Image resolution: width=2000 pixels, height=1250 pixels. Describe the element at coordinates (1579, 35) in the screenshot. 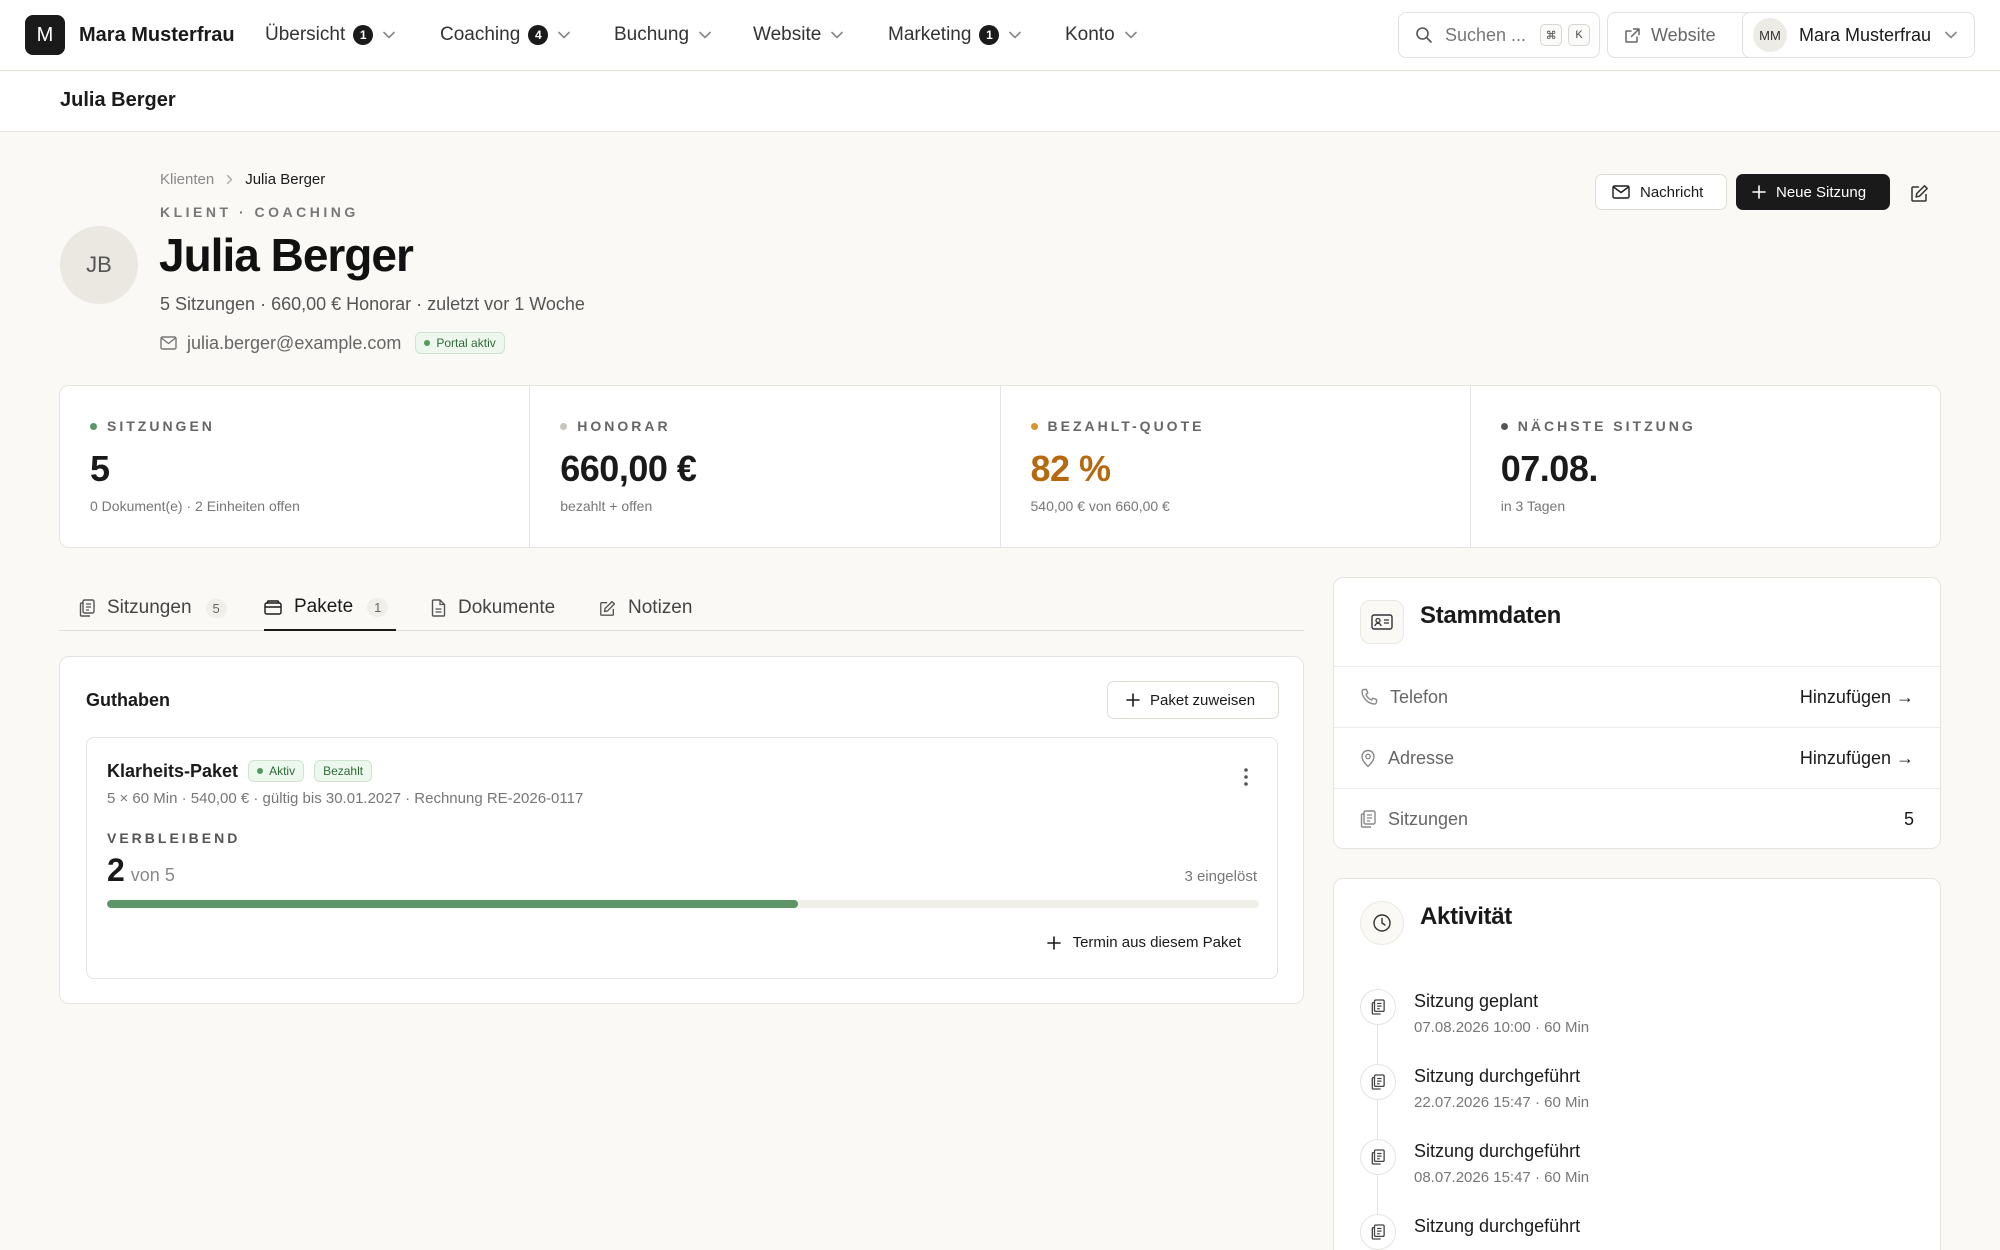

I see `shortcut-key: K` at that location.